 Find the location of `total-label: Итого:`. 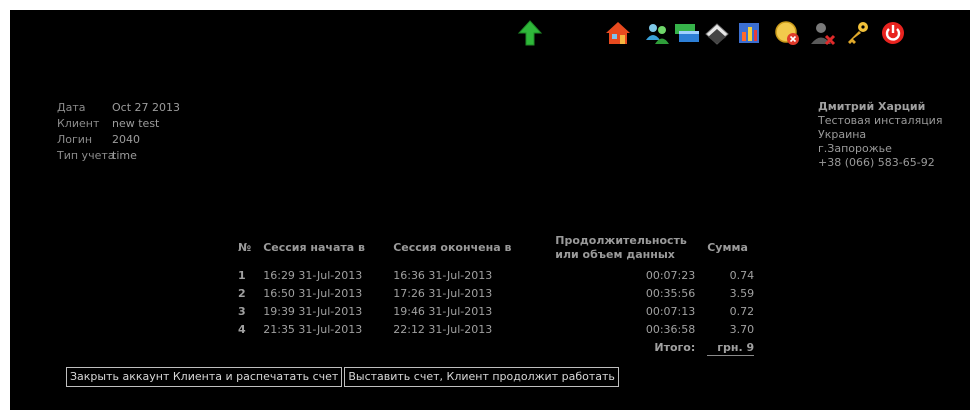

total-label: Итого: is located at coordinates (675, 347).